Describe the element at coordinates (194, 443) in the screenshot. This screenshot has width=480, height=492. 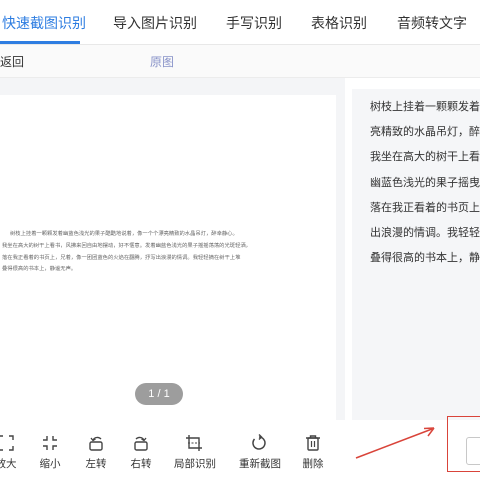
I see `crop-recognize-icon` at that location.